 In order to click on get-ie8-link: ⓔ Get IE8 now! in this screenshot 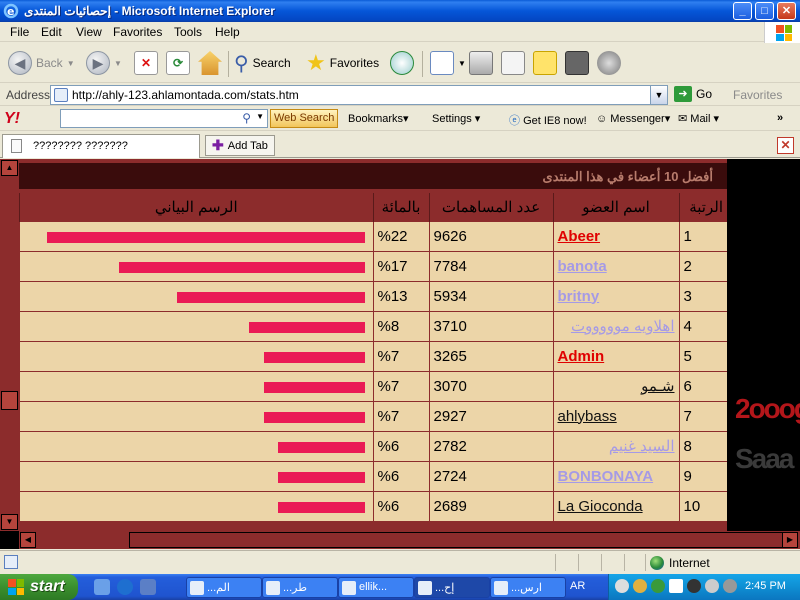, I will do `click(548, 120)`.